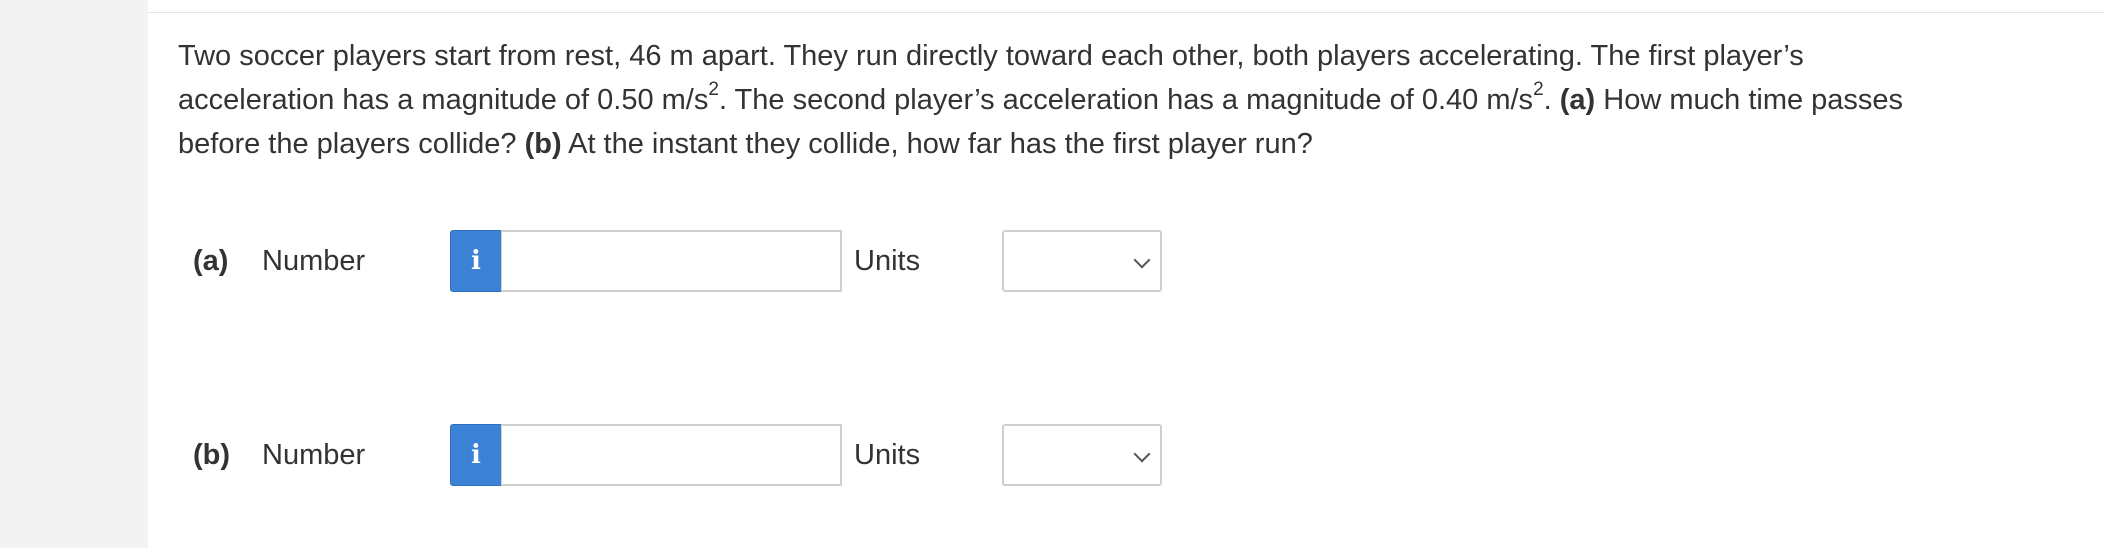 This screenshot has width=2104, height=548. What do you see at coordinates (1551, 100) in the screenshot?
I see `question-line-2c: .` at bounding box center [1551, 100].